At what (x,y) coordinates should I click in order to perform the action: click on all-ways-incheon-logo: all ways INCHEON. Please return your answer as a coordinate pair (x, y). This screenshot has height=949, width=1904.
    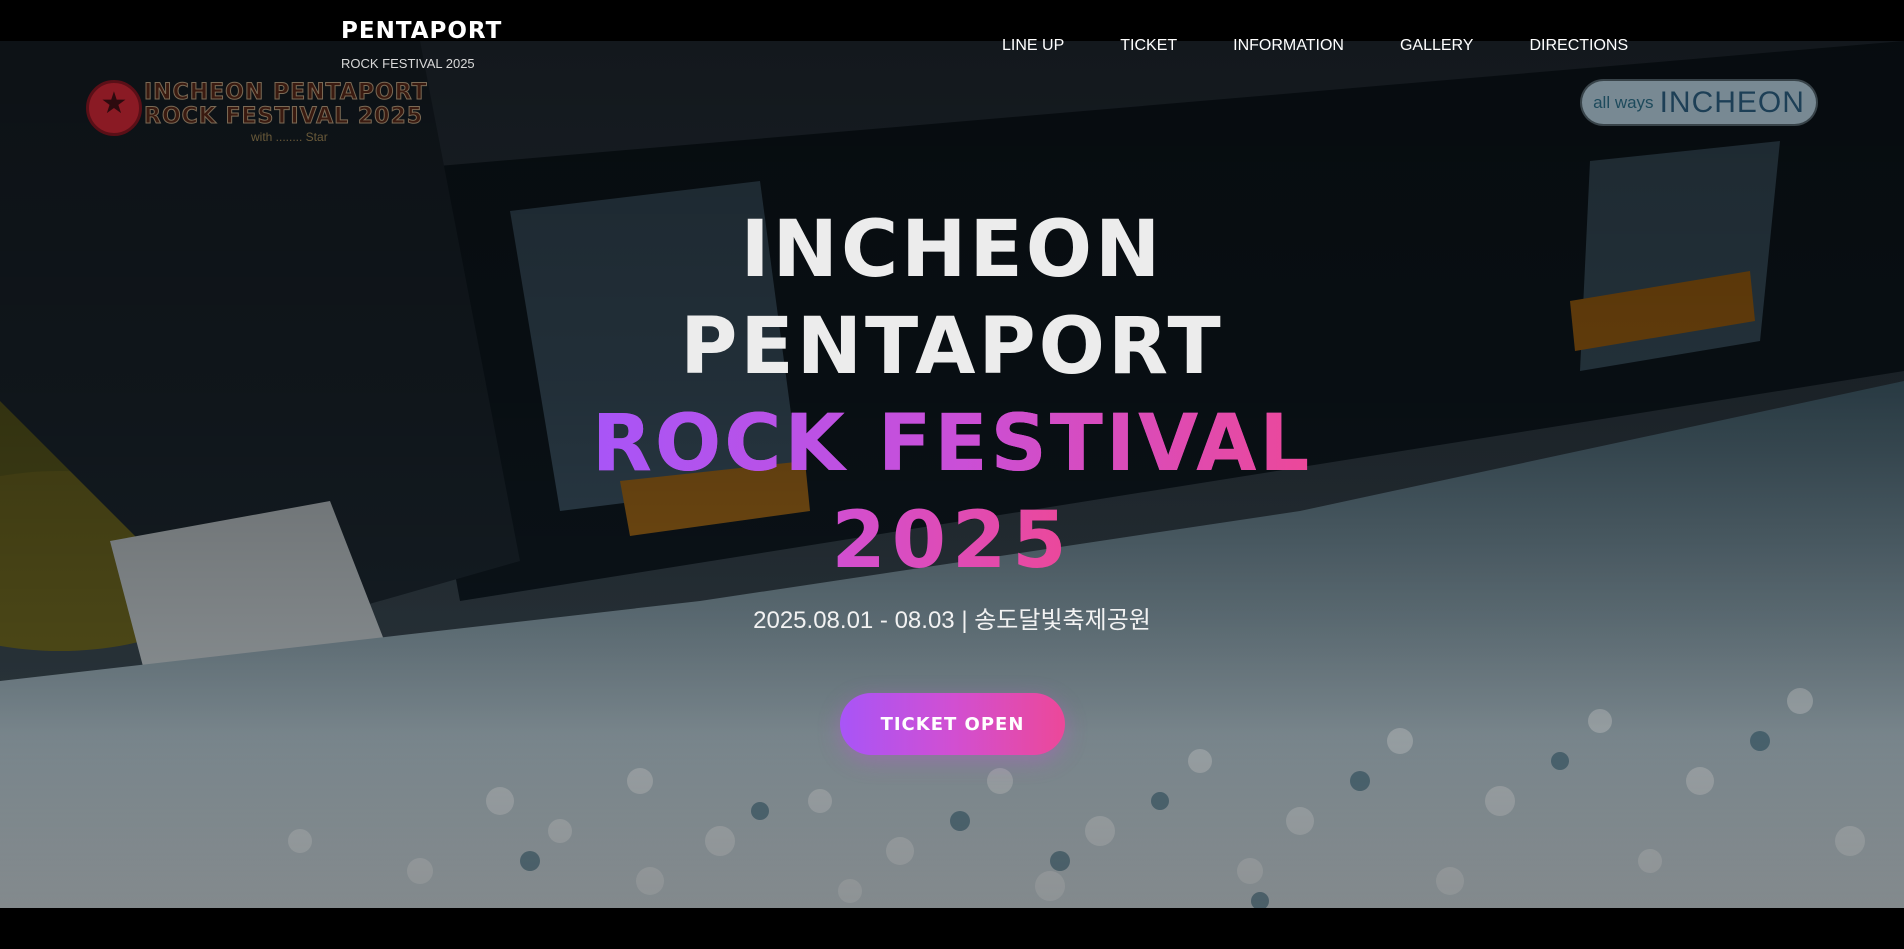
    Looking at the image, I should click on (1699, 102).